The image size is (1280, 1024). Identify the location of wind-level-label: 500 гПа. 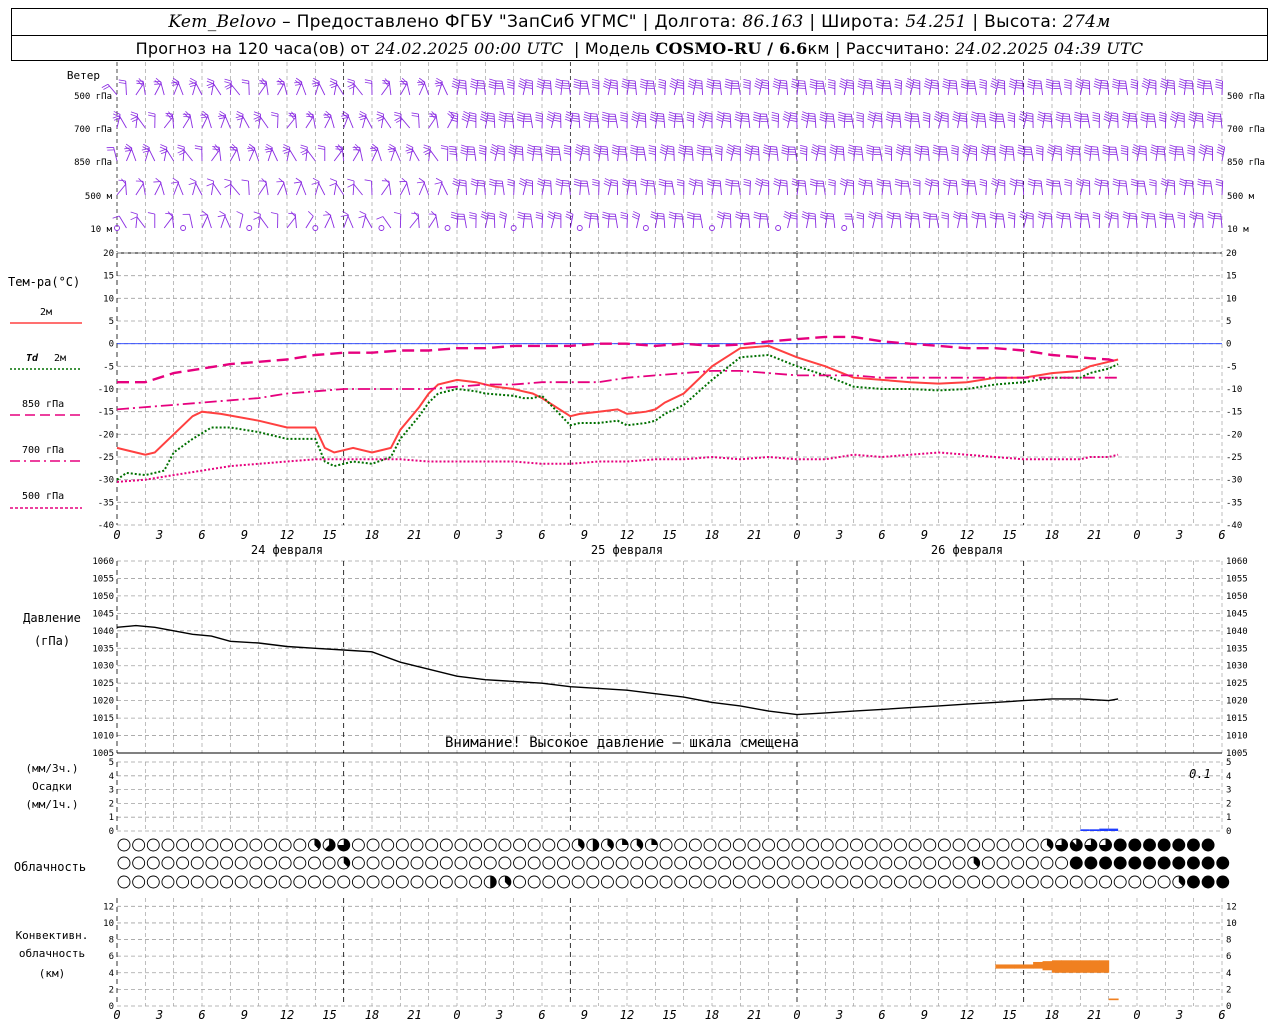
(93, 97).